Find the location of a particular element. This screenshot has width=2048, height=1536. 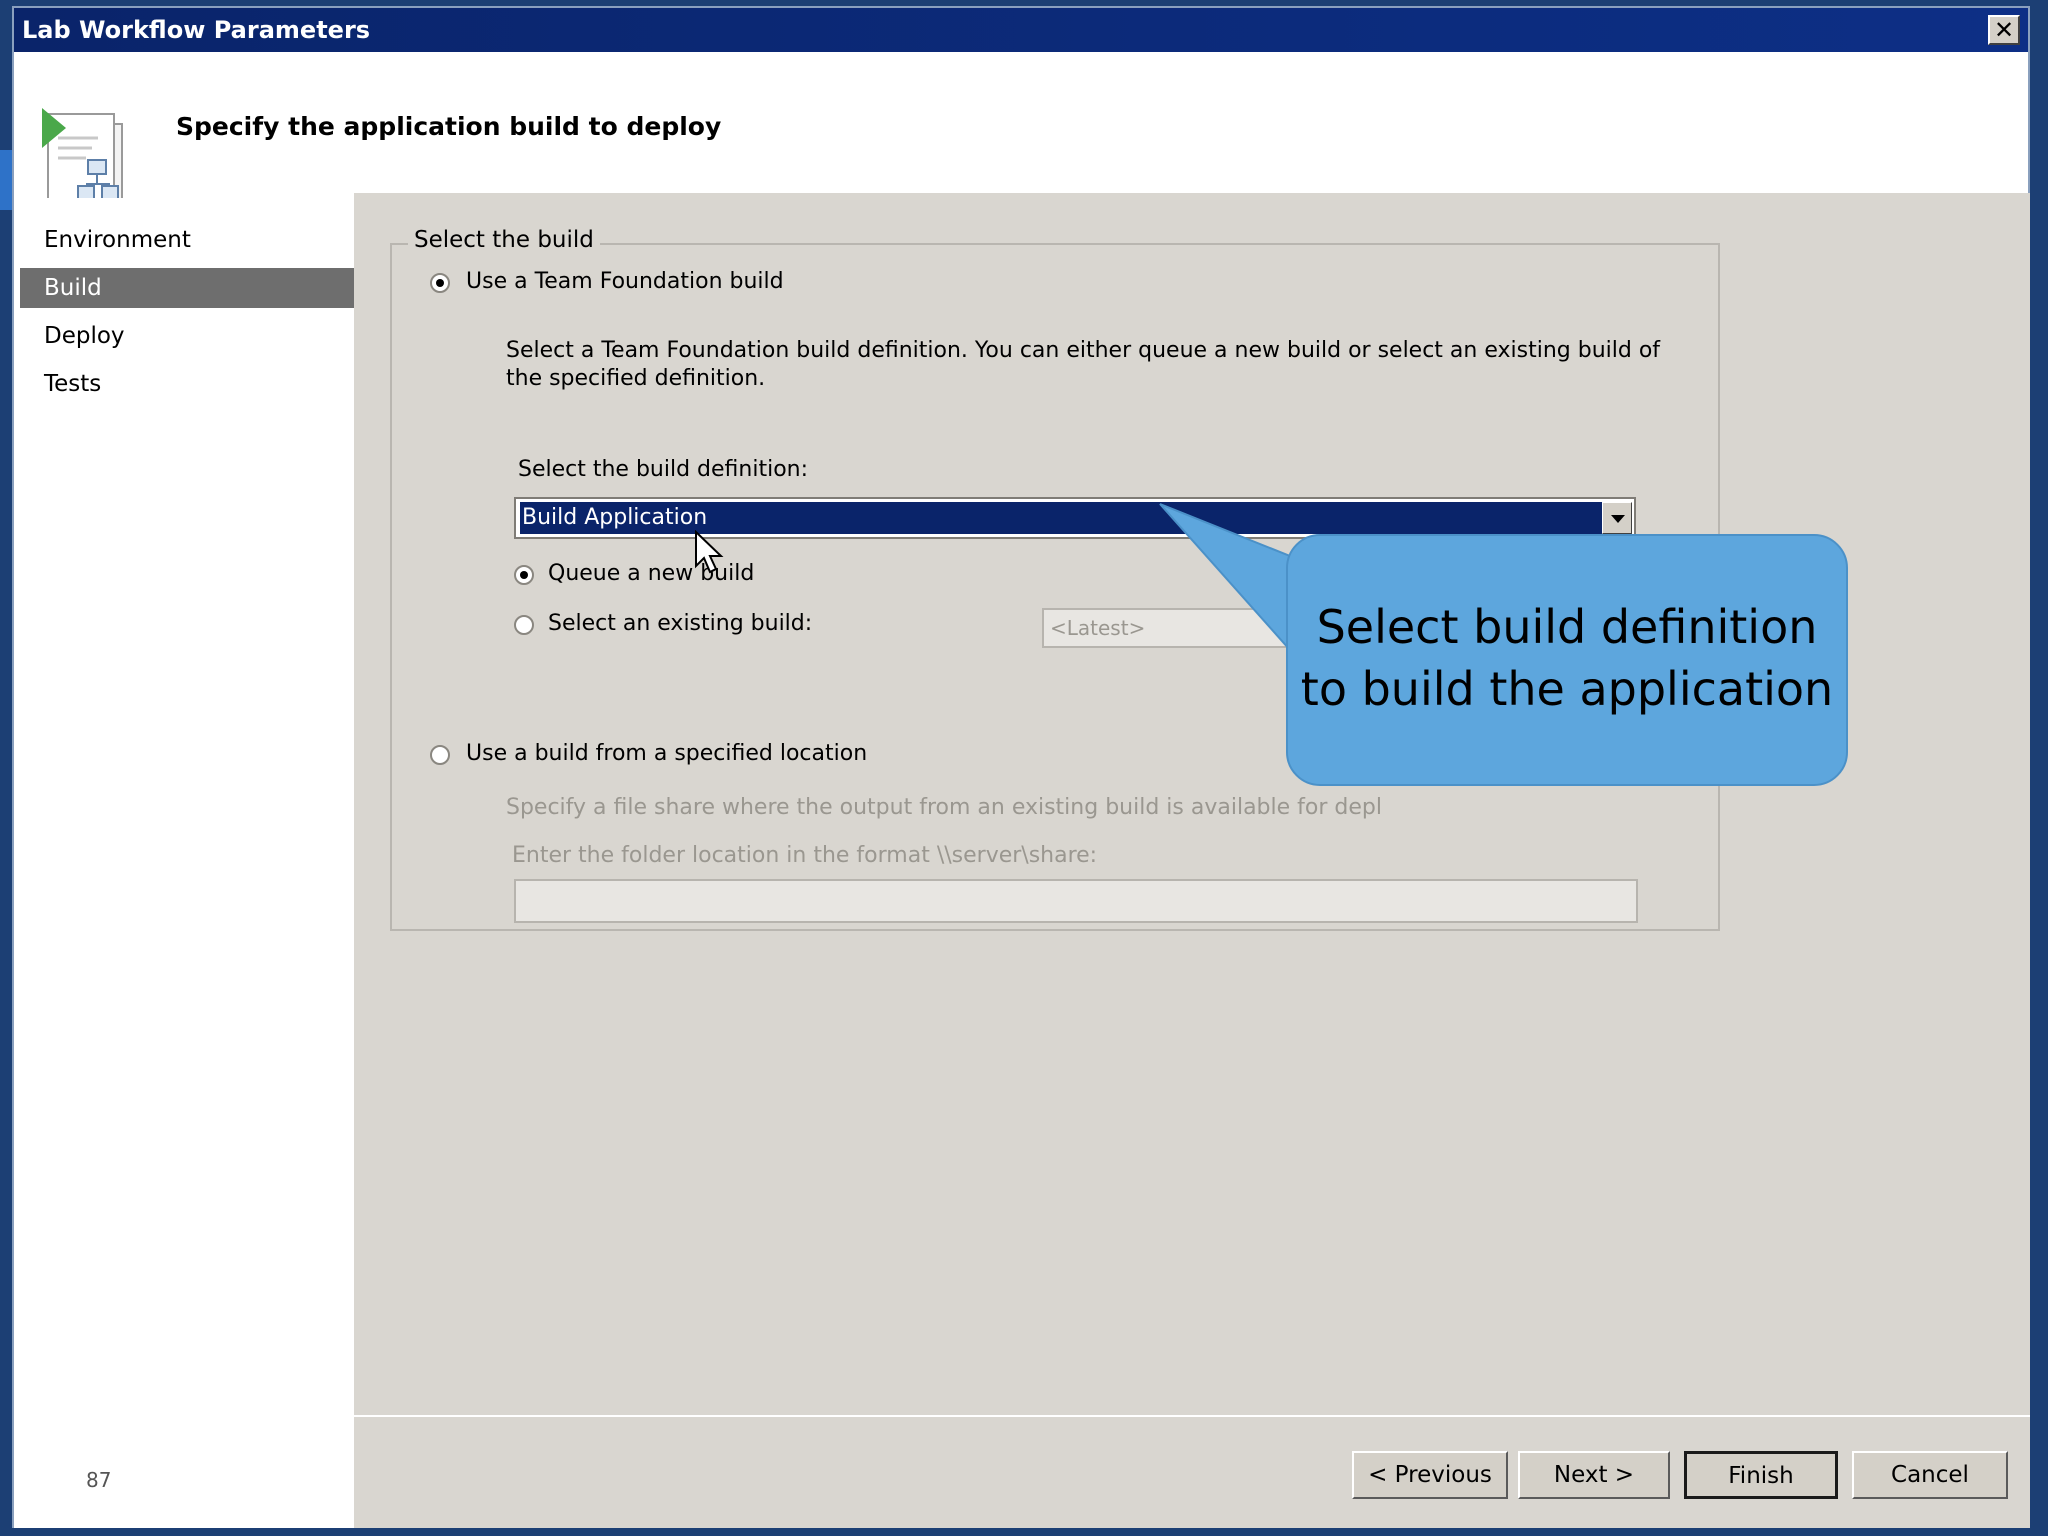

definition-label: Select the build definition: is located at coordinates (663, 469).